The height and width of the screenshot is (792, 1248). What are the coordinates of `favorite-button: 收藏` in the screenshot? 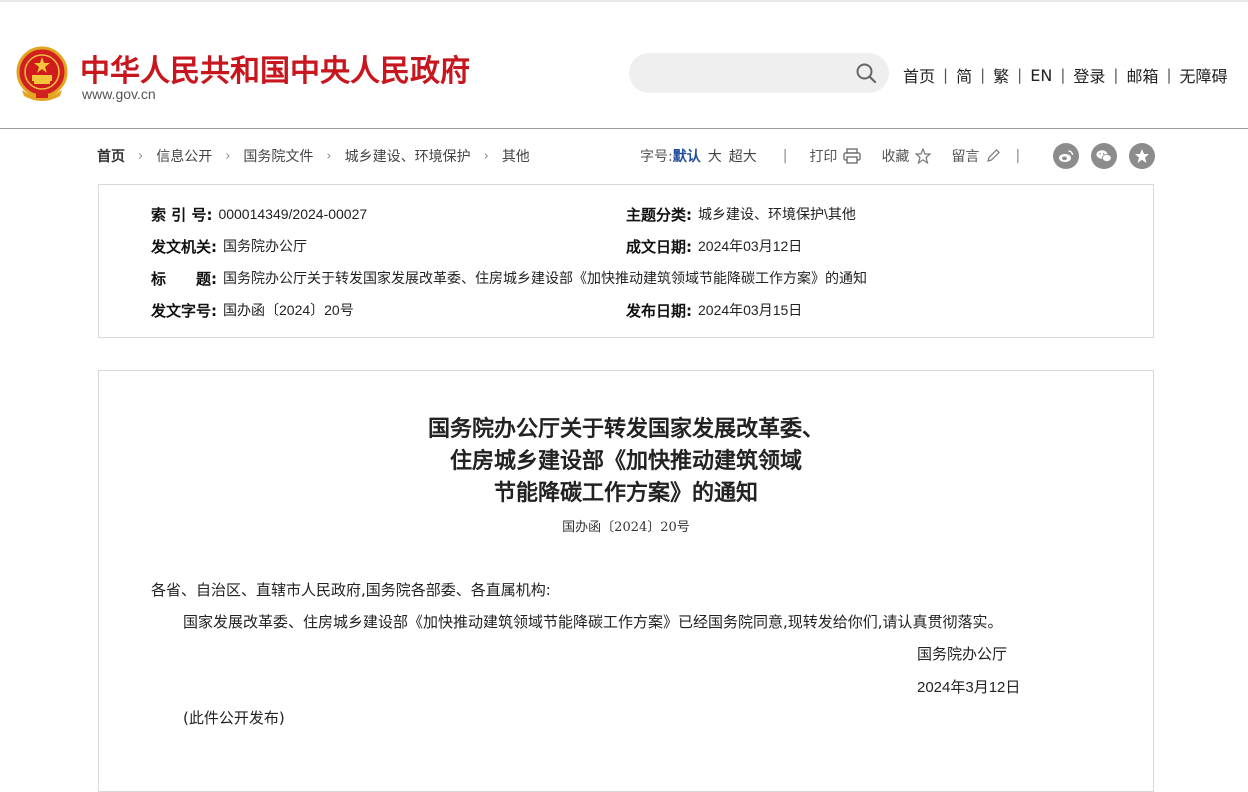 It's located at (906, 156).